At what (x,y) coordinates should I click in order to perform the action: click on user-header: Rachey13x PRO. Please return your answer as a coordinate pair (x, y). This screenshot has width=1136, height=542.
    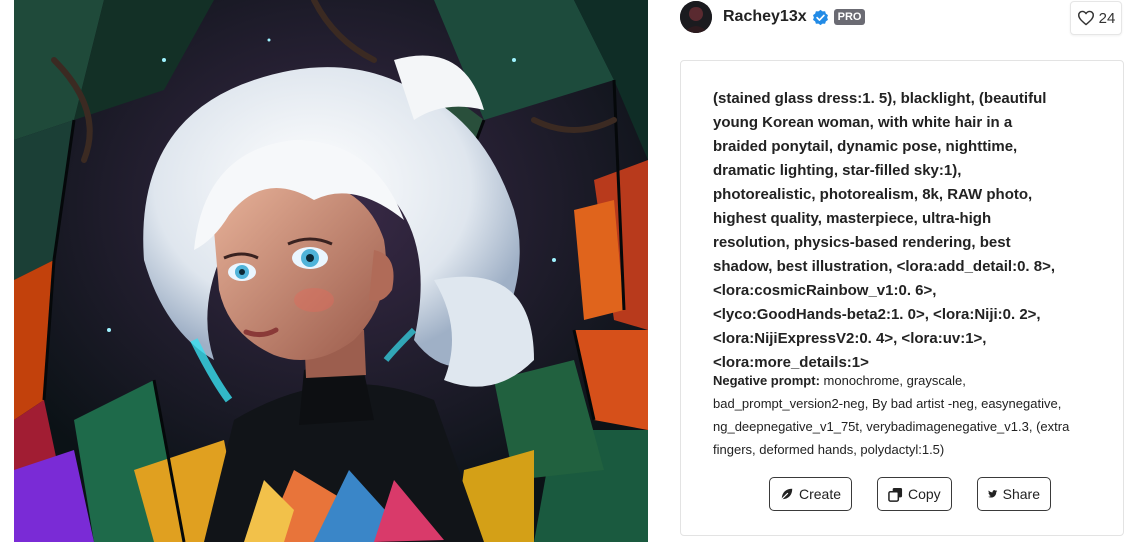
    Looking at the image, I should click on (773, 17).